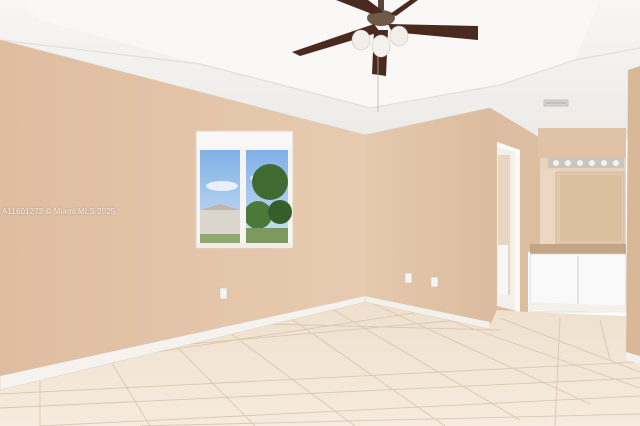 The height and width of the screenshot is (426, 640). Describe the element at coordinates (427, 217) in the screenshot. I see `back-wall` at that location.